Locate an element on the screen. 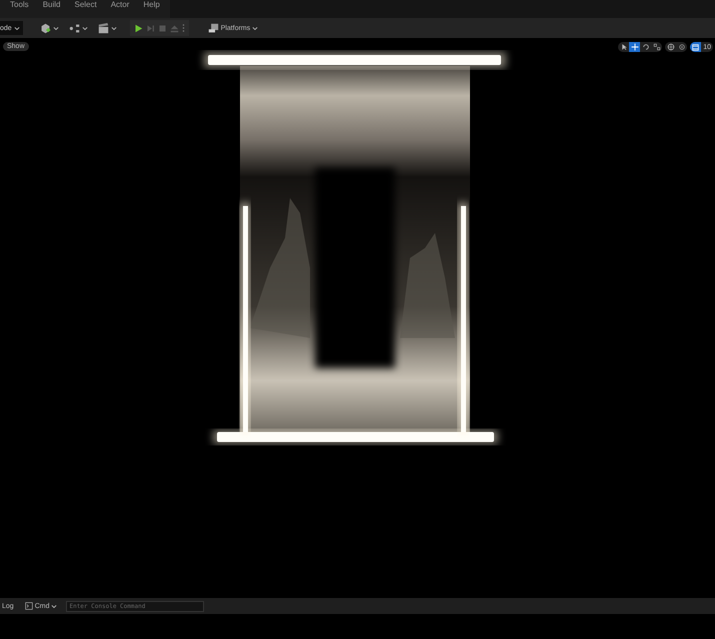 Image resolution: width=715 pixels, height=639 pixels. scale-tool-button is located at coordinates (656, 47).